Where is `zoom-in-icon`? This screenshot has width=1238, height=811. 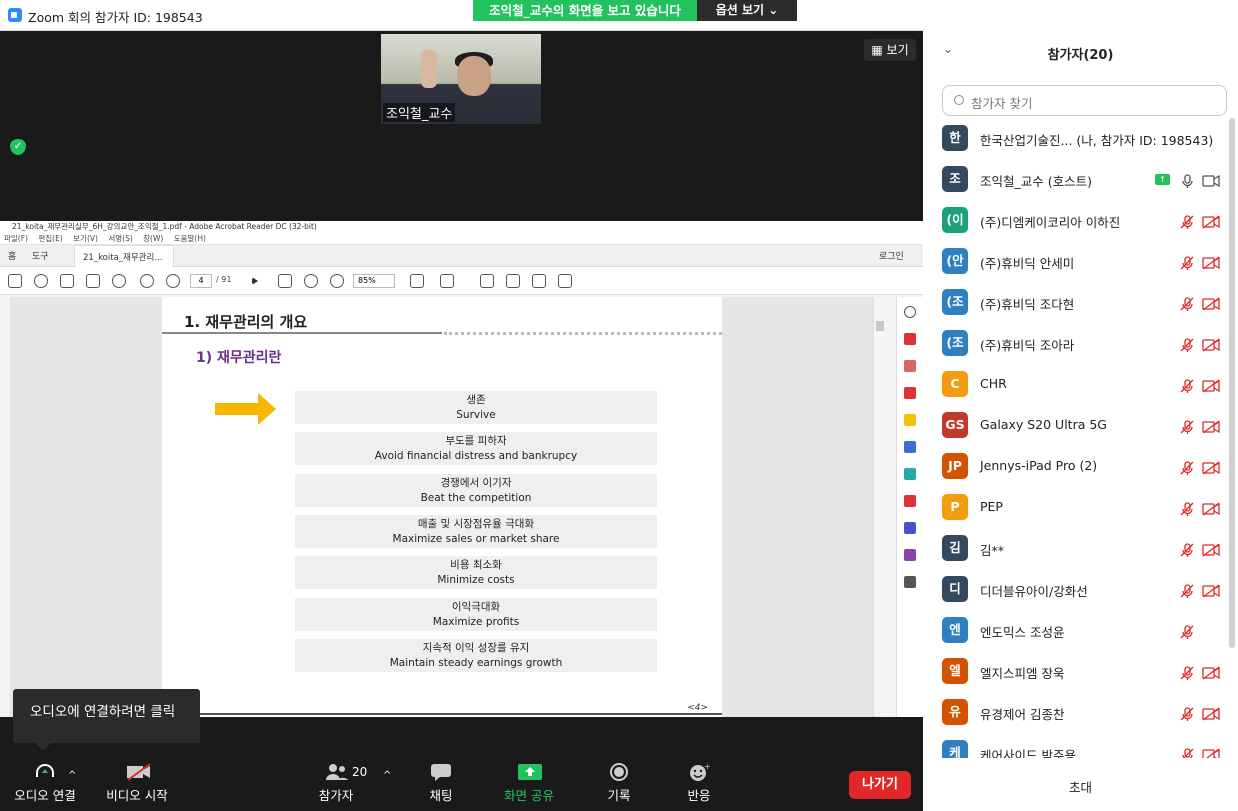 zoom-in-icon is located at coordinates (337, 281).